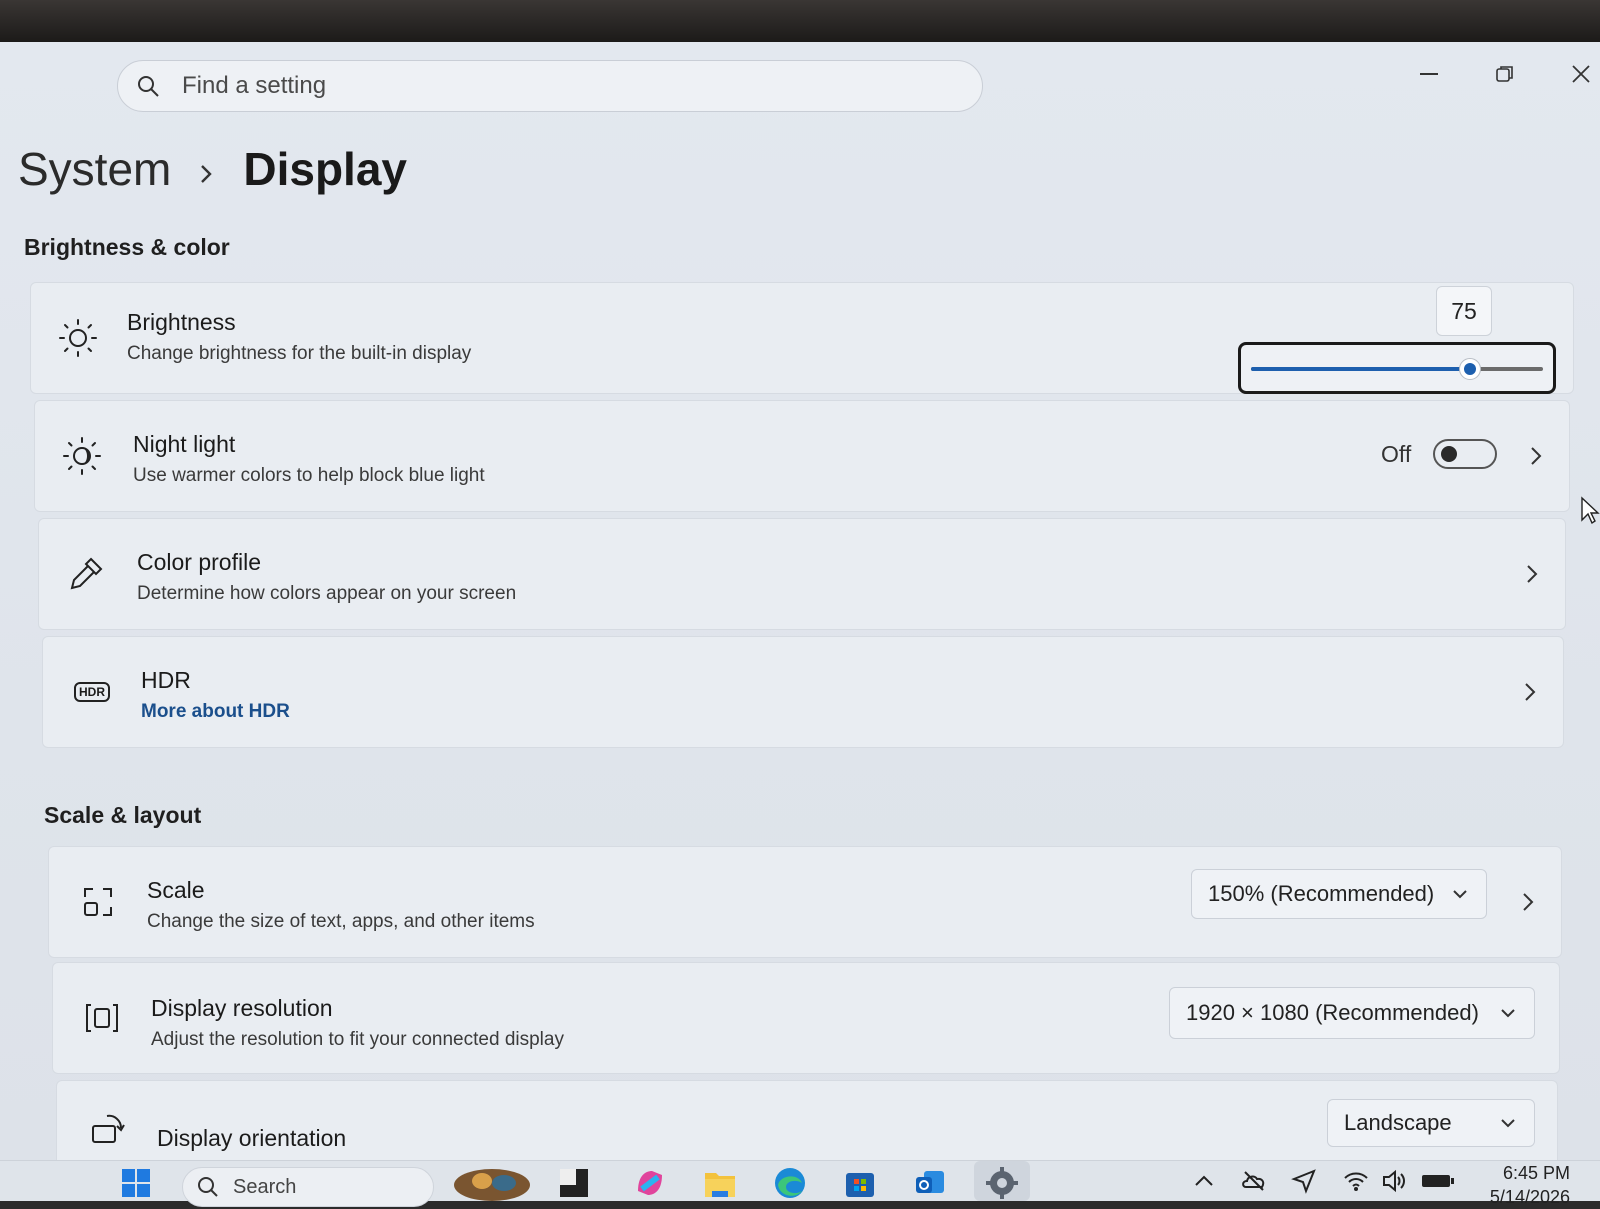  I want to click on page-title: Display, so click(325, 169).